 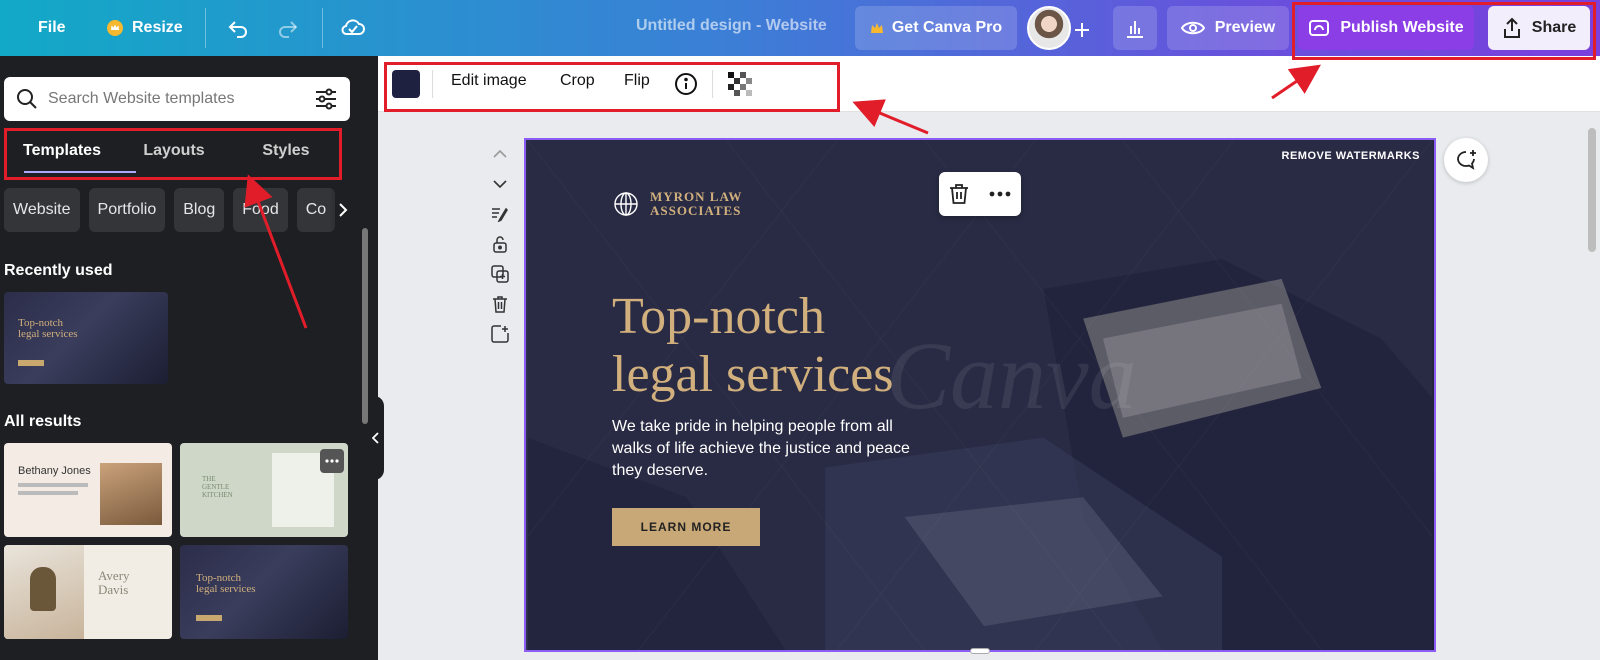 I want to click on add-page-icon, so click(x=500, y=334).